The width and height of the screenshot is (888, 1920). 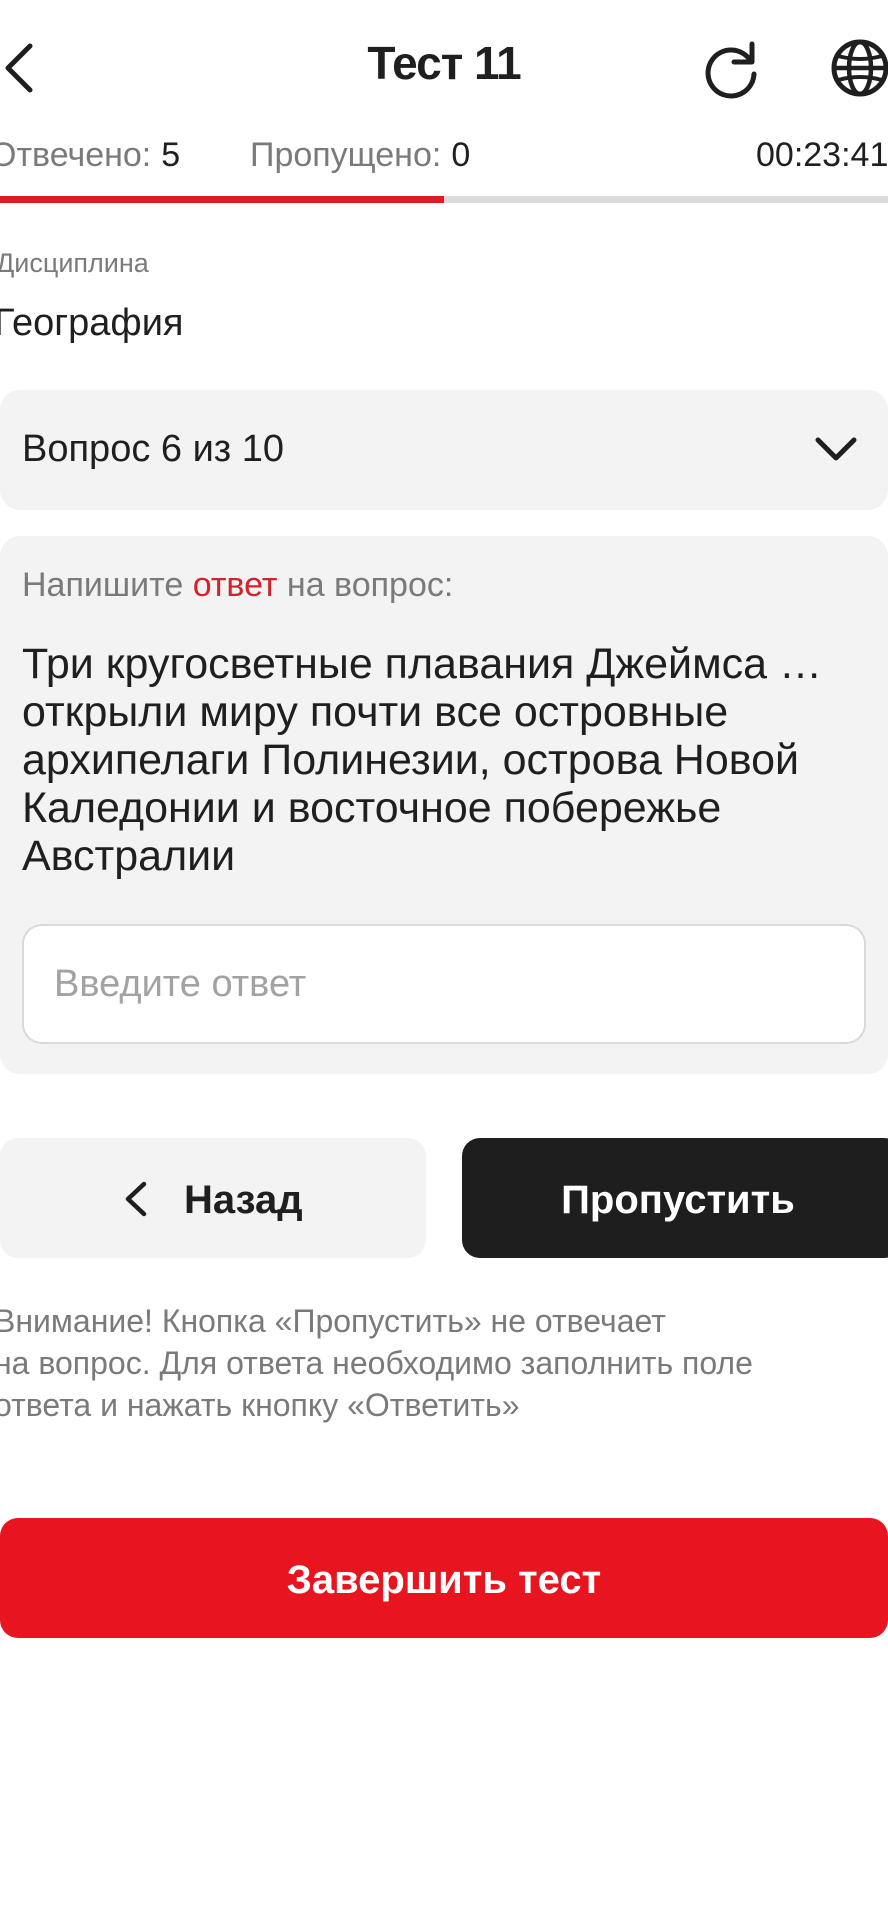 I want to click on chevron-down-icon, so click(x=836, y=450).